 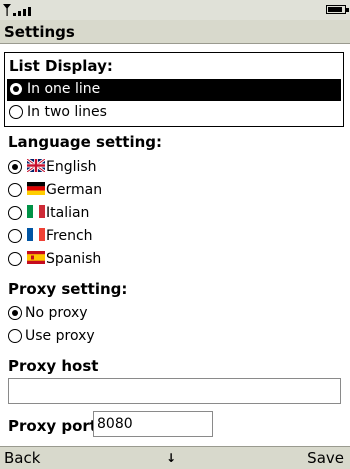 What do you see at coordinates (68, 213) in the screenshot?
I see `option-label: Italian` at bounding box center [68, 213].